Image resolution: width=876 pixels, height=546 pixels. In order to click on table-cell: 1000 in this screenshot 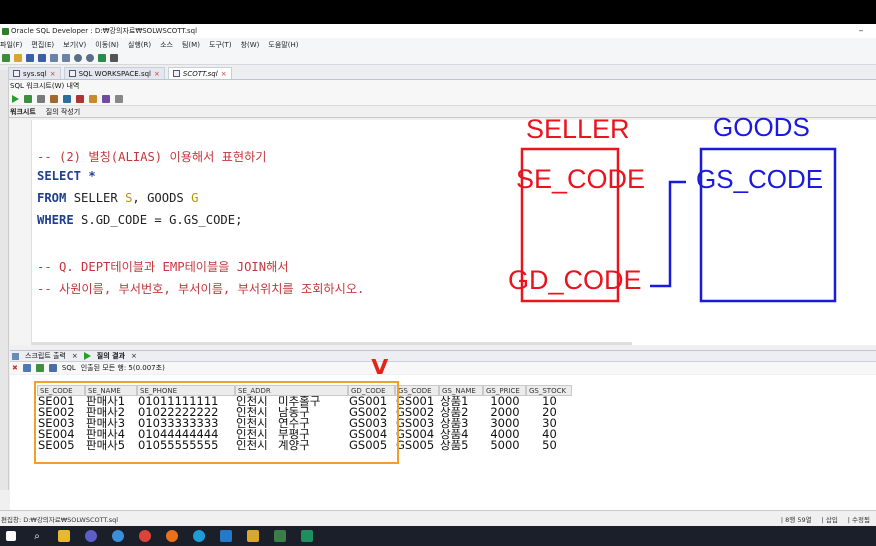, I will do `click(504, 401)`.